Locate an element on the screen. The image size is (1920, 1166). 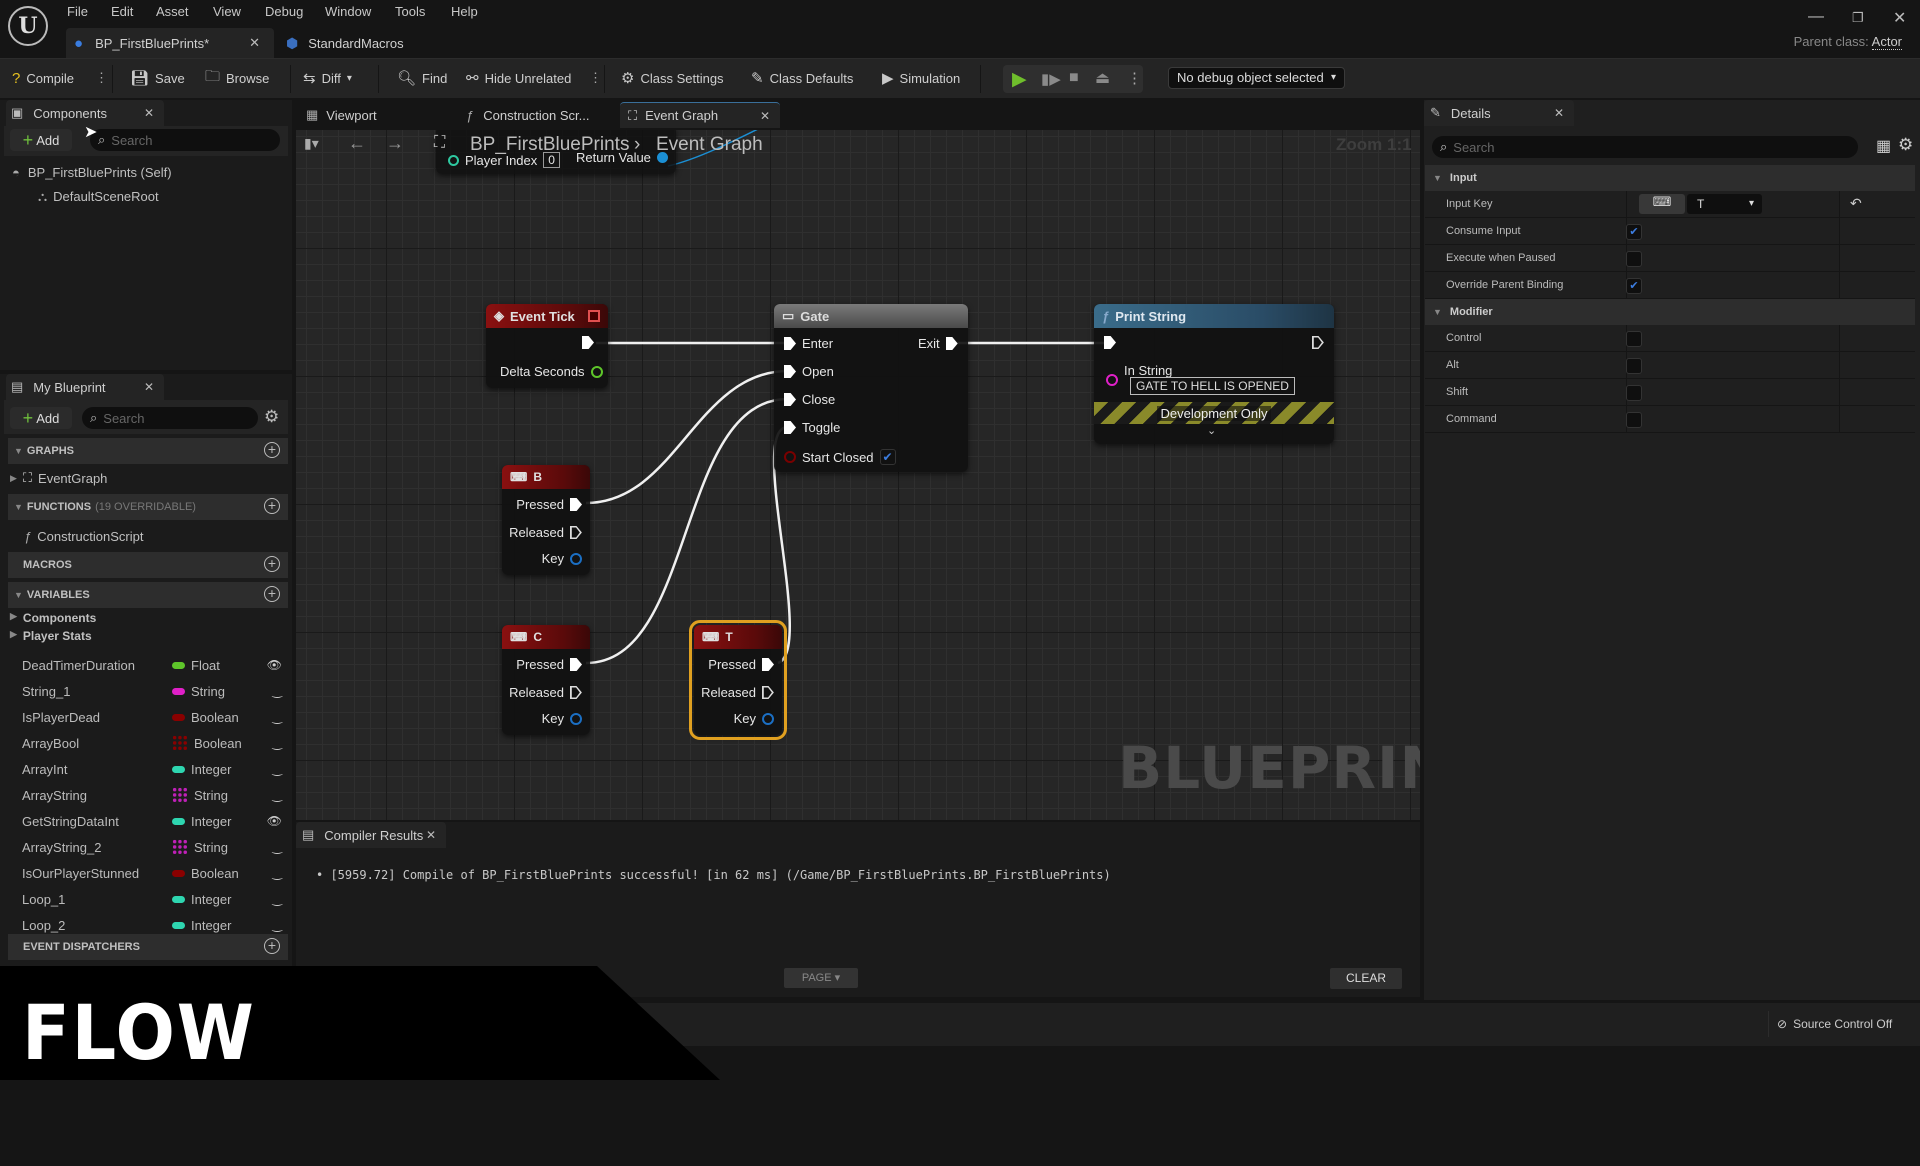
back-arrow-icon: ← is located at coordinates (357, 143).